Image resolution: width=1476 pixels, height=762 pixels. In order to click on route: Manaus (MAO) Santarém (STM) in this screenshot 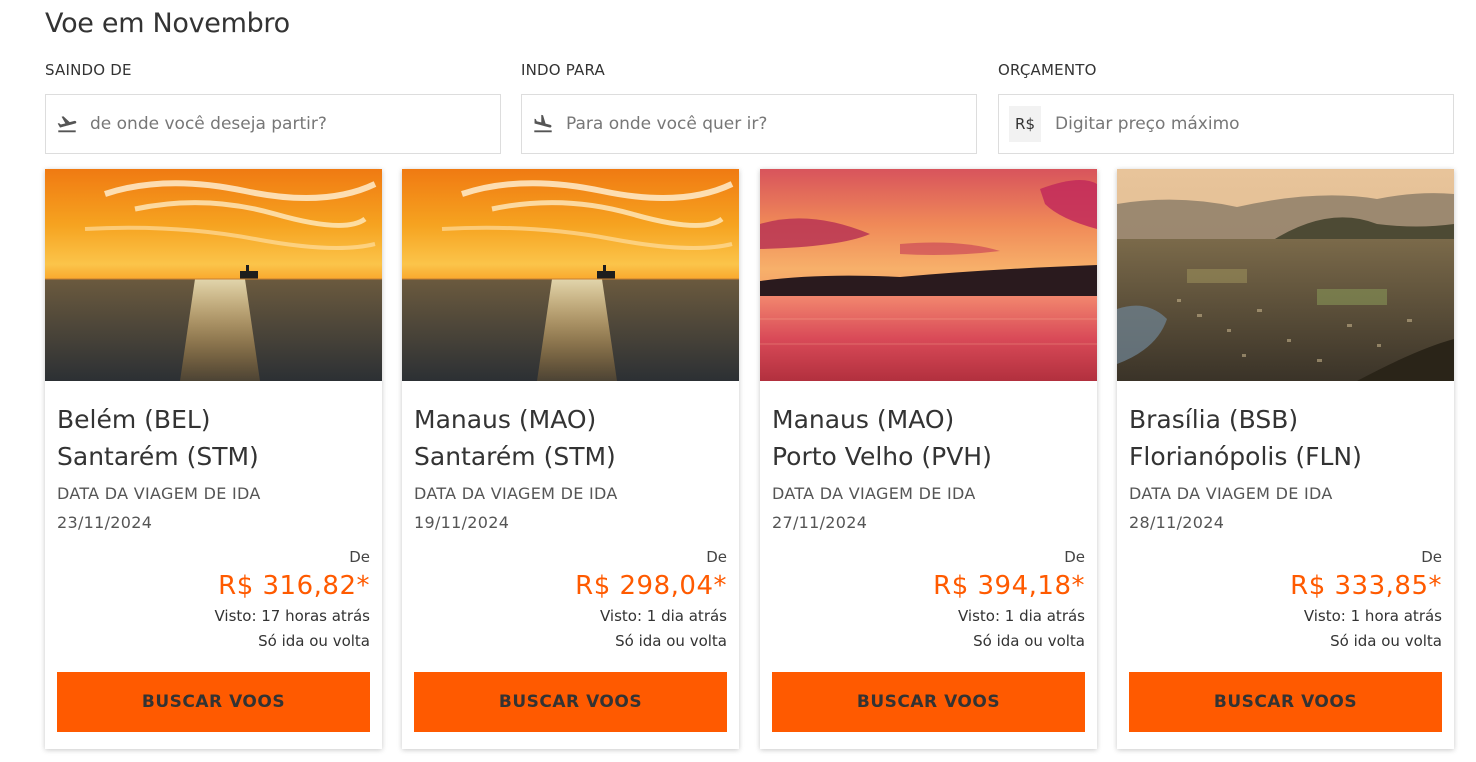, I will do `click(570, 428)`.